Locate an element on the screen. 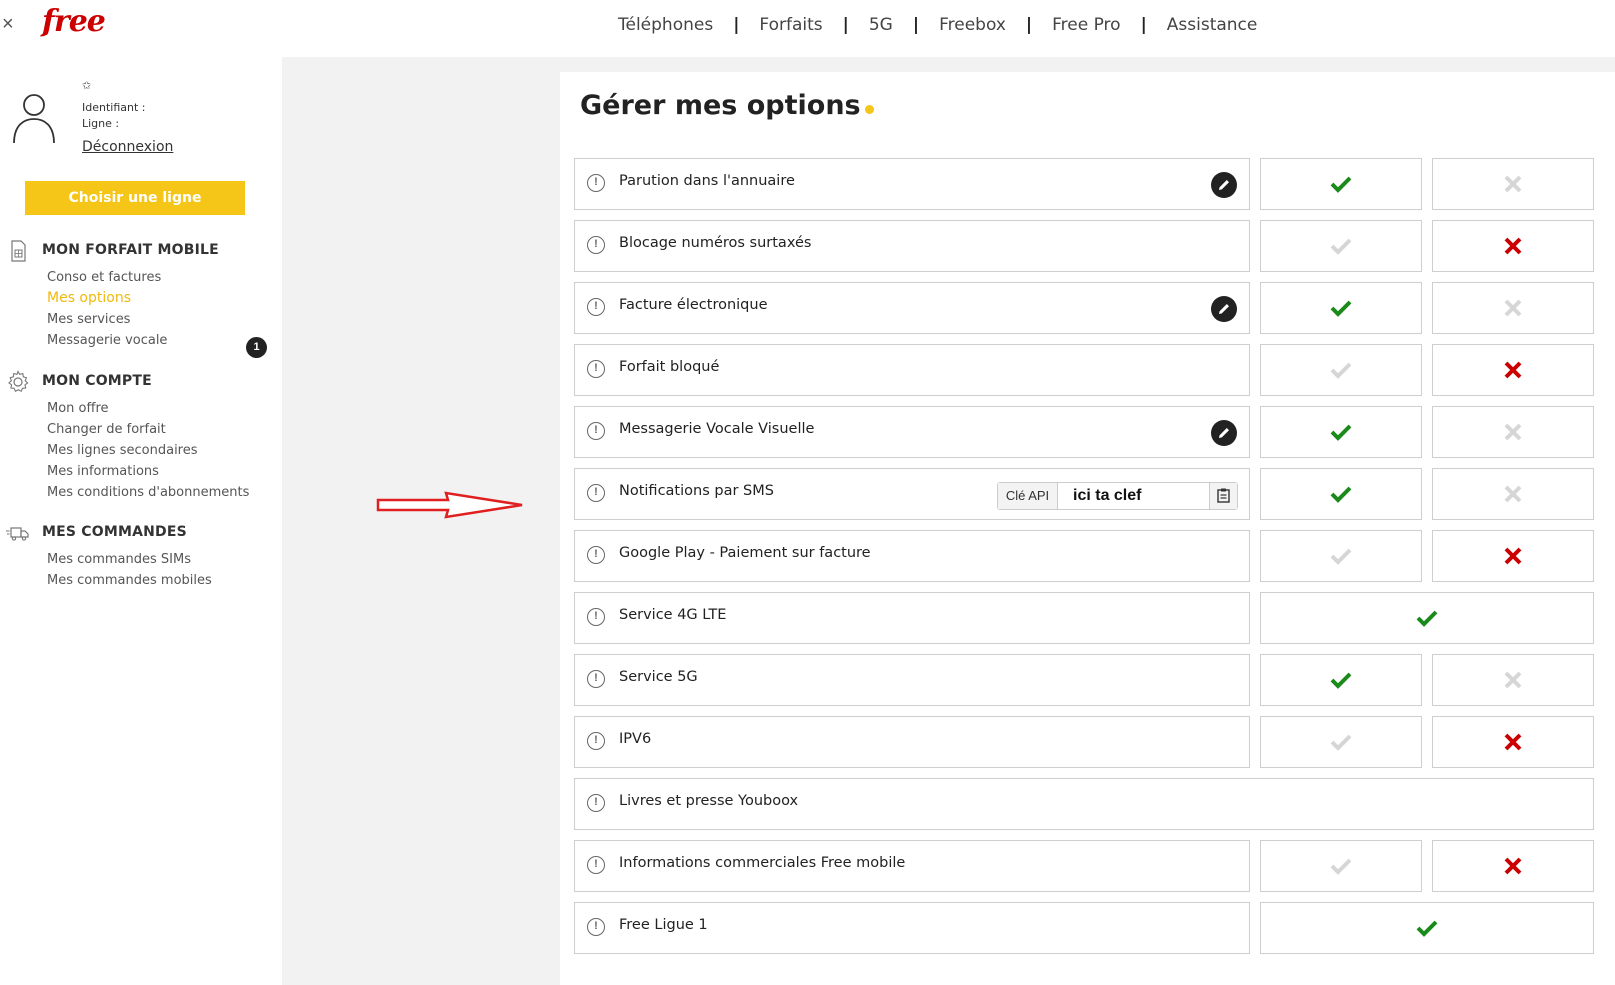  identifiant-label: Identifiant : is located at coordinates (114, 107).